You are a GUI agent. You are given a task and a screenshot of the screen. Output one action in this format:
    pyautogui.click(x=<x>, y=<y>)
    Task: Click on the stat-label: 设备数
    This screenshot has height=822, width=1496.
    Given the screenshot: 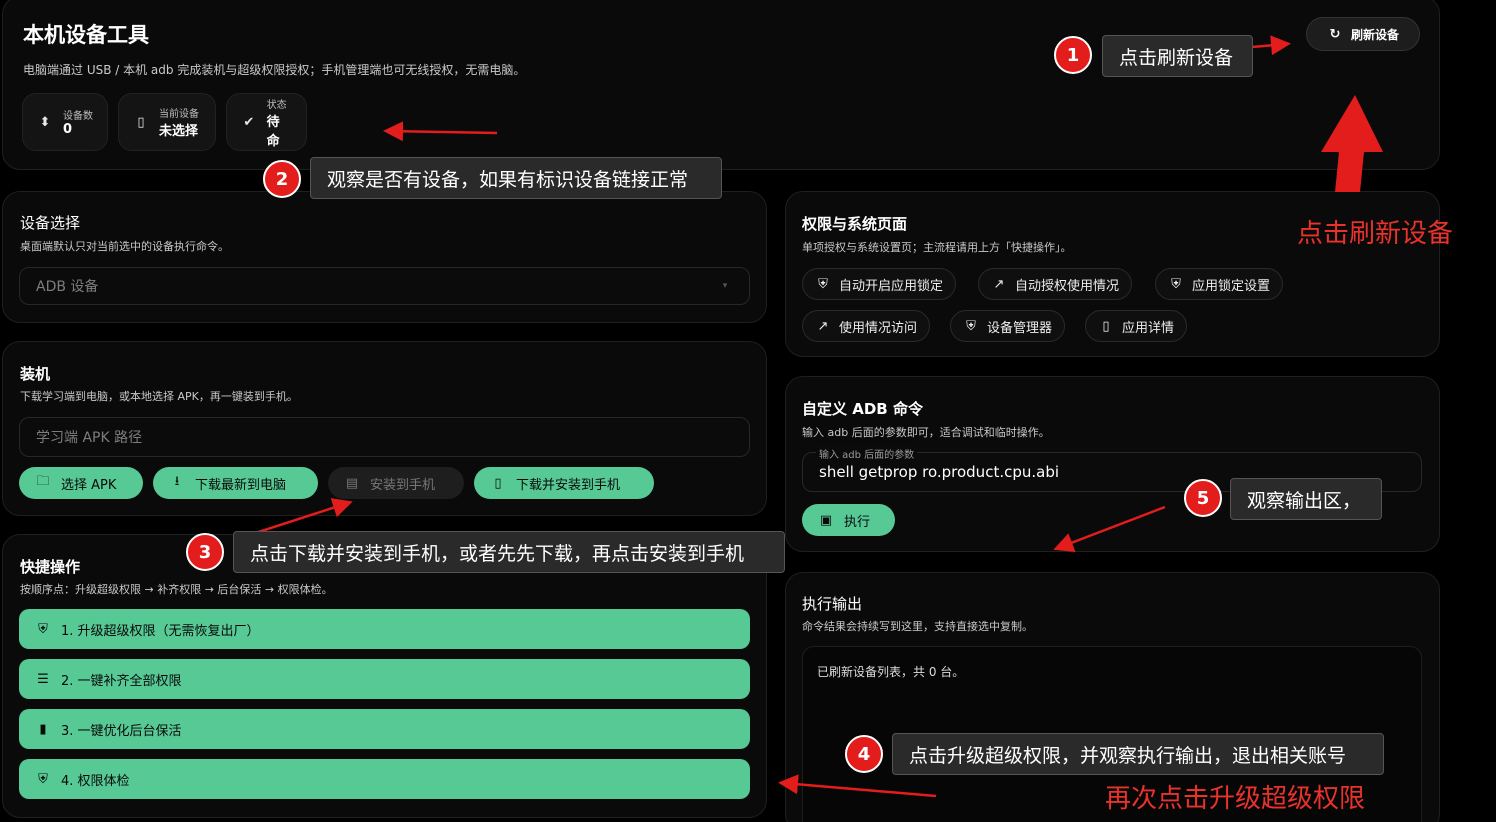 What is the action you would take?
    pyautogui.click(x=78, y=116)
    